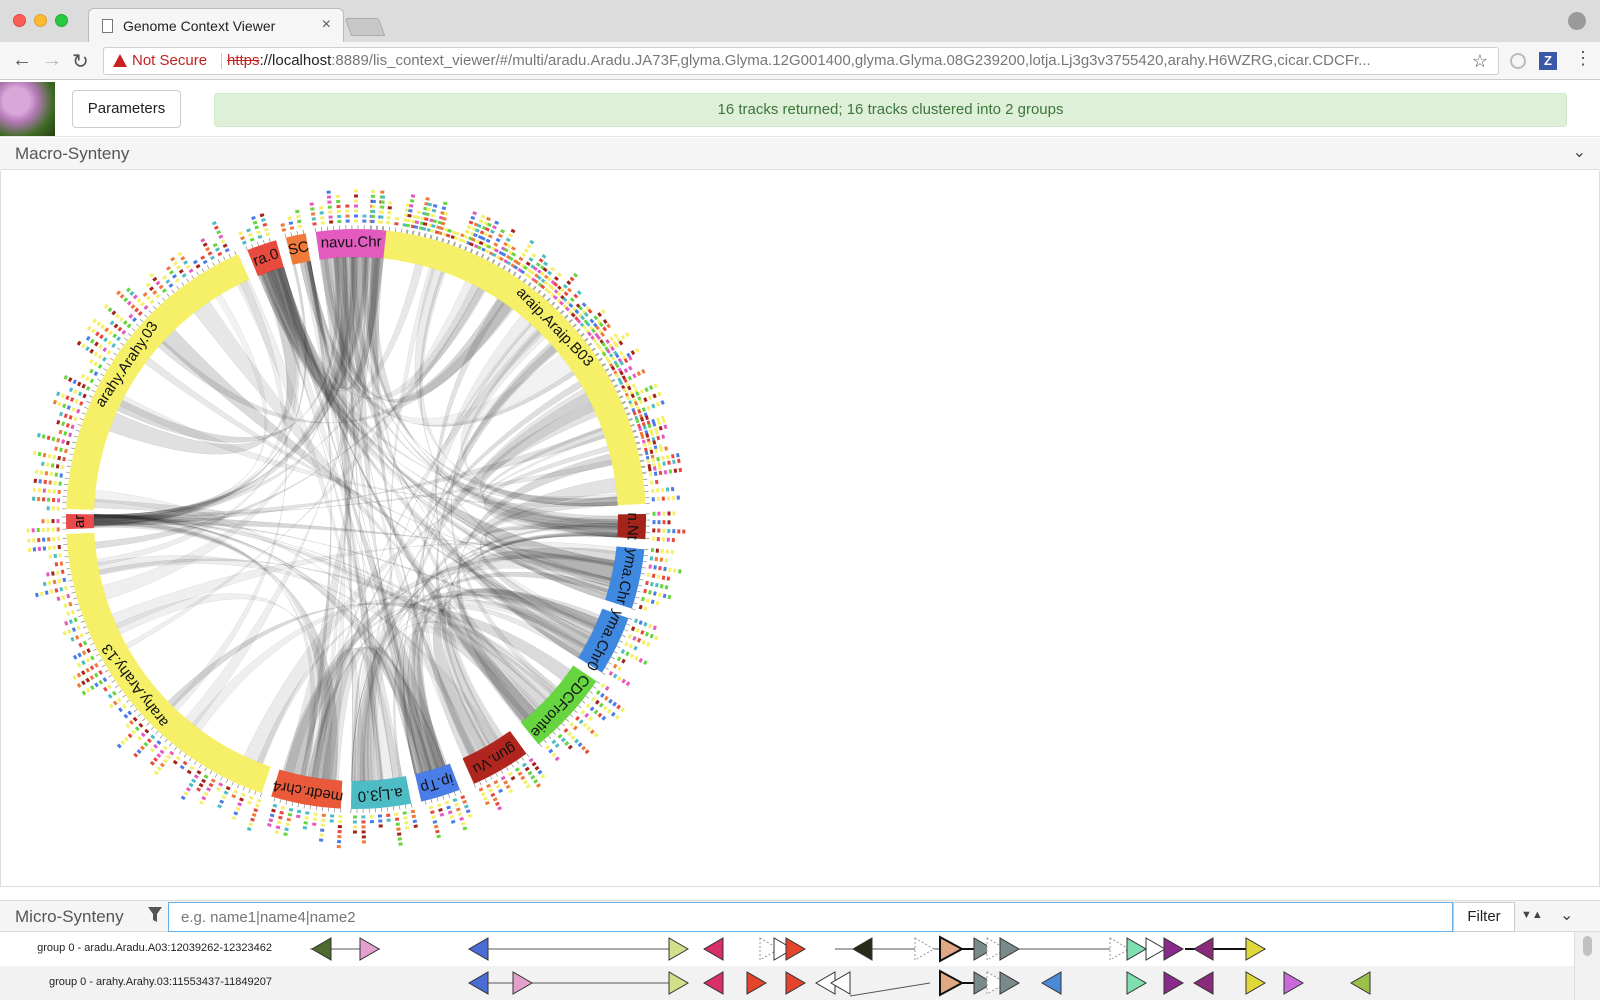 The width and height of the screenshot is (1600, 1000). Describe the element at coordinates (1518, 61) in the screenshot. I see `extension-icon` at that location.